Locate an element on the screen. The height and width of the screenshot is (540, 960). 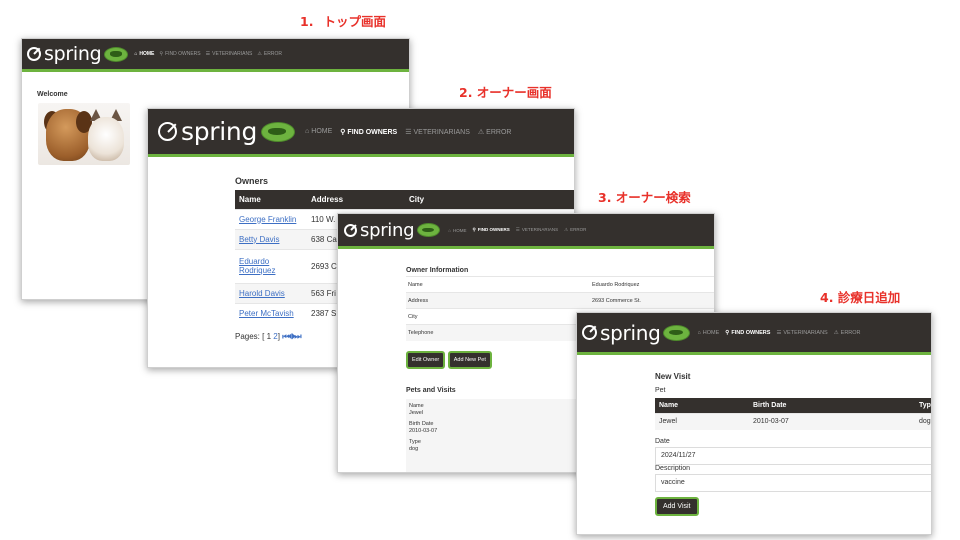
edit-owner-button: Edit Owner is located at coordinates (426, 360).